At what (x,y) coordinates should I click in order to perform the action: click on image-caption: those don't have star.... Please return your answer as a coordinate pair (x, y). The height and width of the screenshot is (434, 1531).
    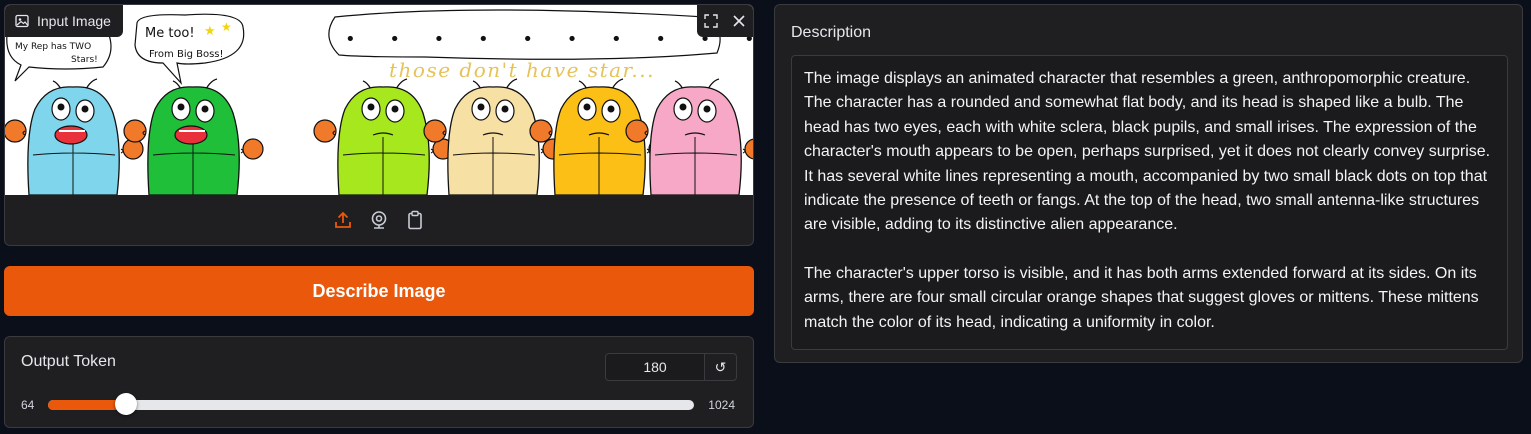
    Looking at the image, I should click on (522, 70).